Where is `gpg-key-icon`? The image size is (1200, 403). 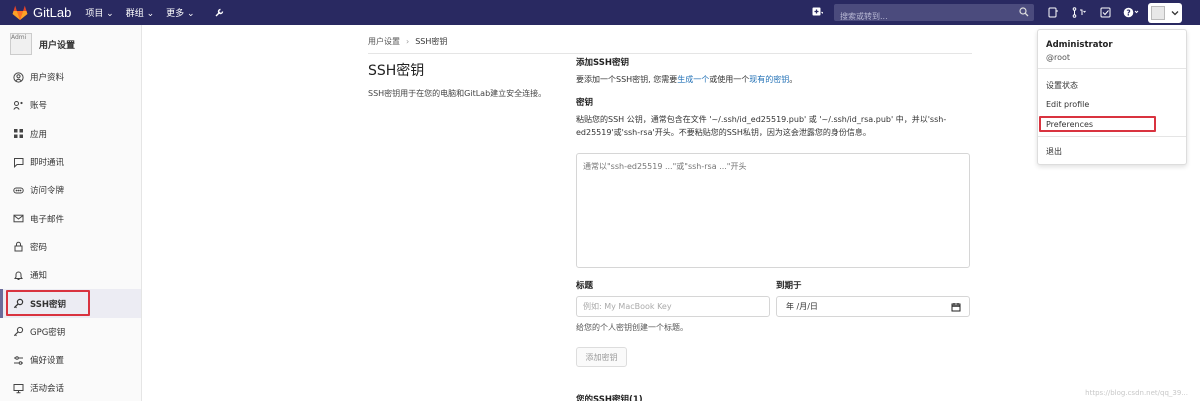
gpg-key-icon is located at coordinates (18, 331).